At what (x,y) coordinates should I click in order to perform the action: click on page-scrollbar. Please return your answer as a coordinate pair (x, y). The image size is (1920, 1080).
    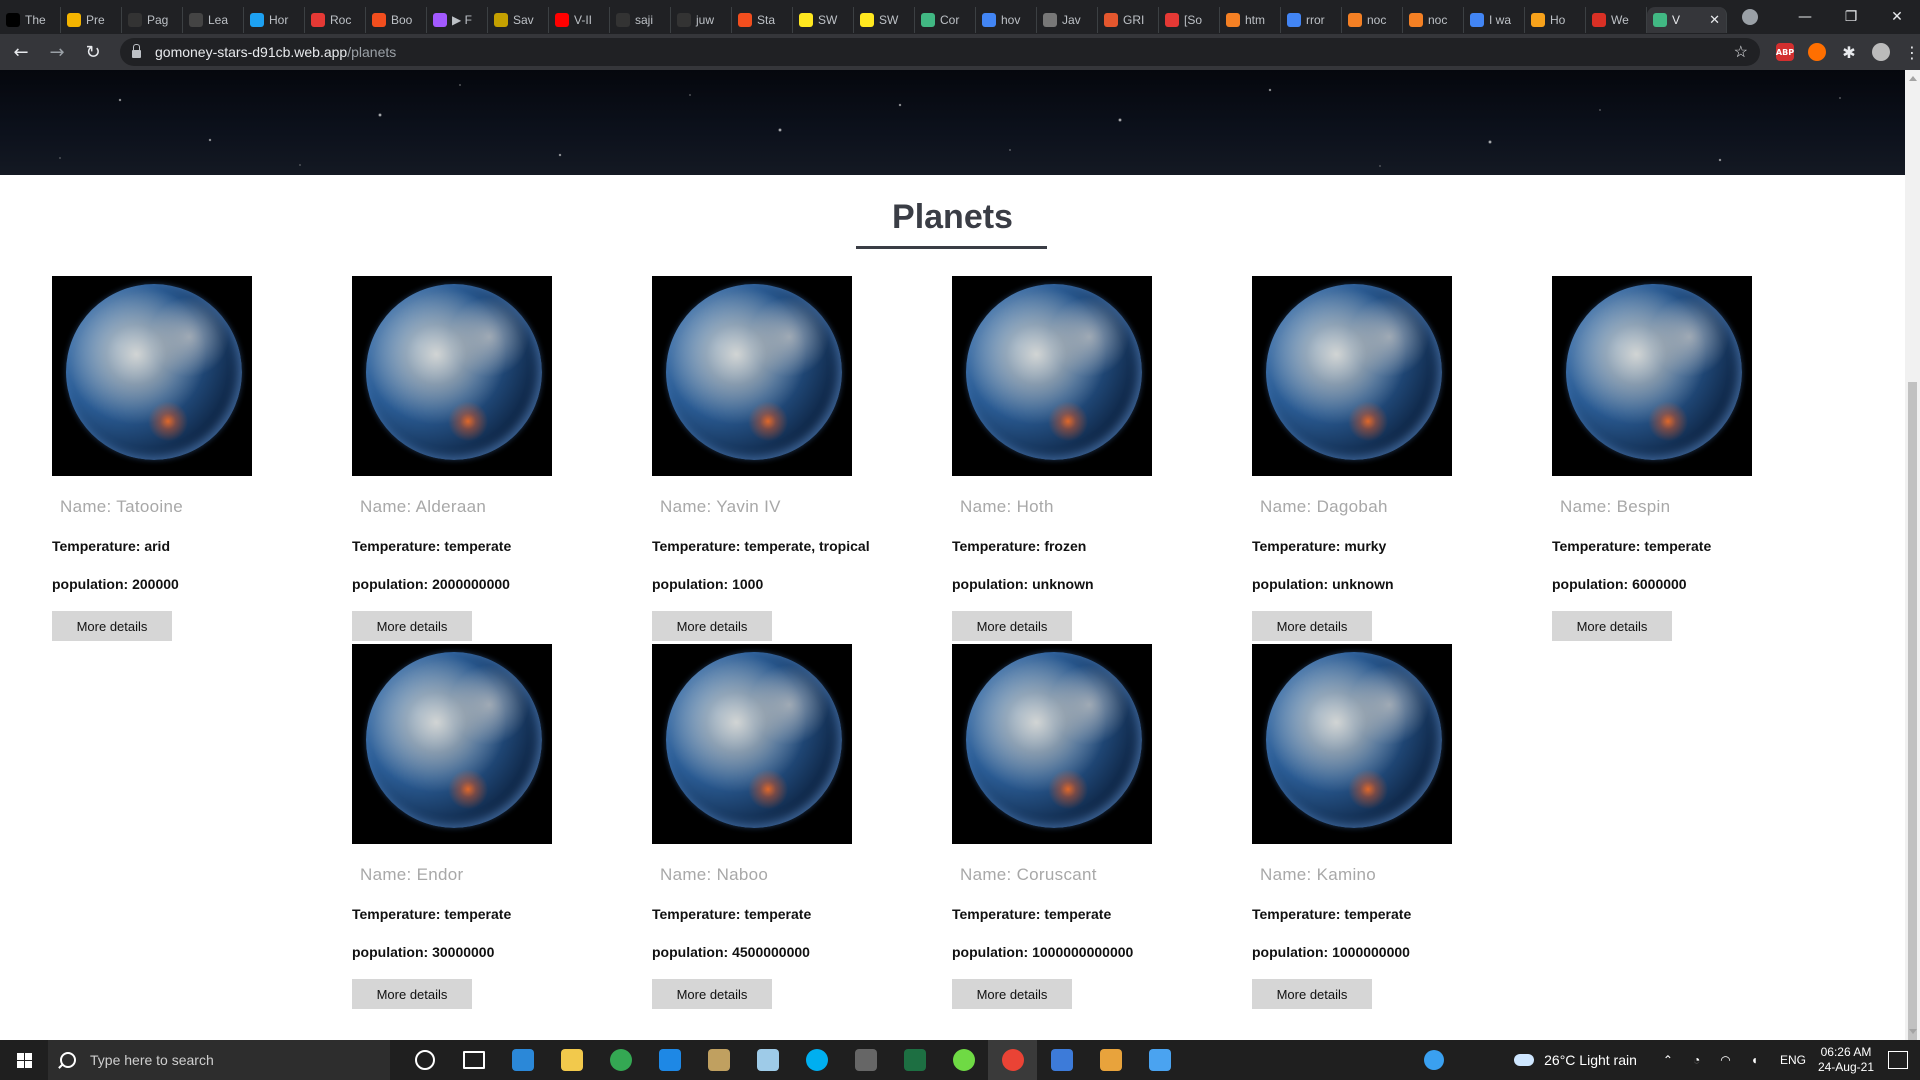
    Looking at the image, I should click on (1912, 561).